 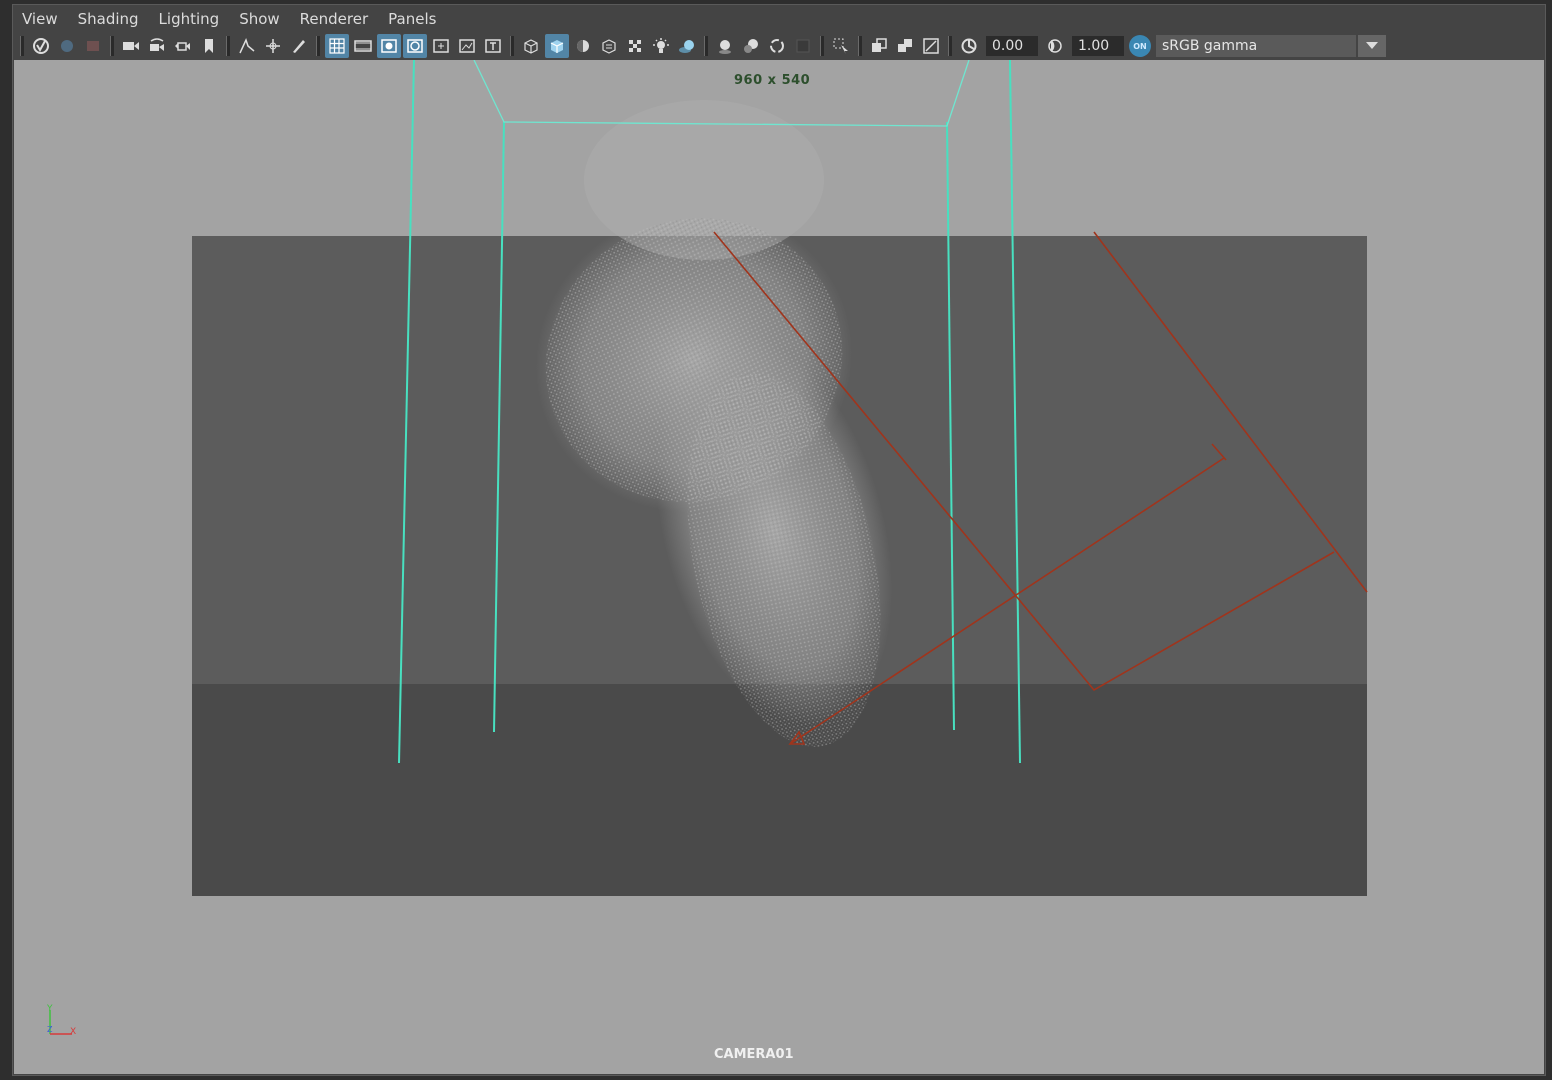 I want to click on gamma-icon, so click(x=1055, y=46).